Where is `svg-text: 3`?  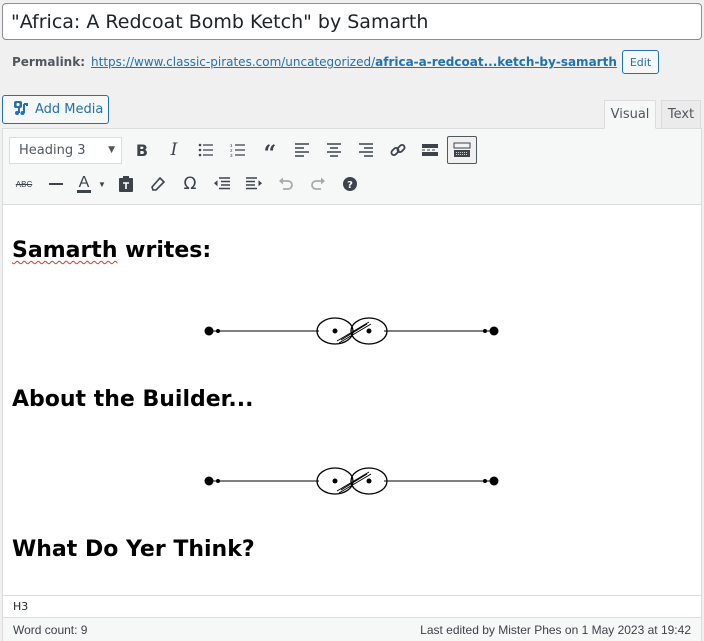
svg-text: 3 is located at coordinates (231, 155).